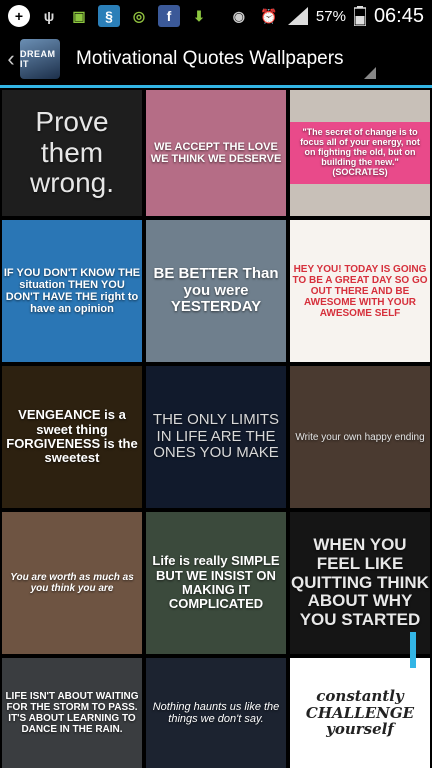  I want to click on wallpaper-tile: constantly CHALLENGE yourself, so click(360, 713).